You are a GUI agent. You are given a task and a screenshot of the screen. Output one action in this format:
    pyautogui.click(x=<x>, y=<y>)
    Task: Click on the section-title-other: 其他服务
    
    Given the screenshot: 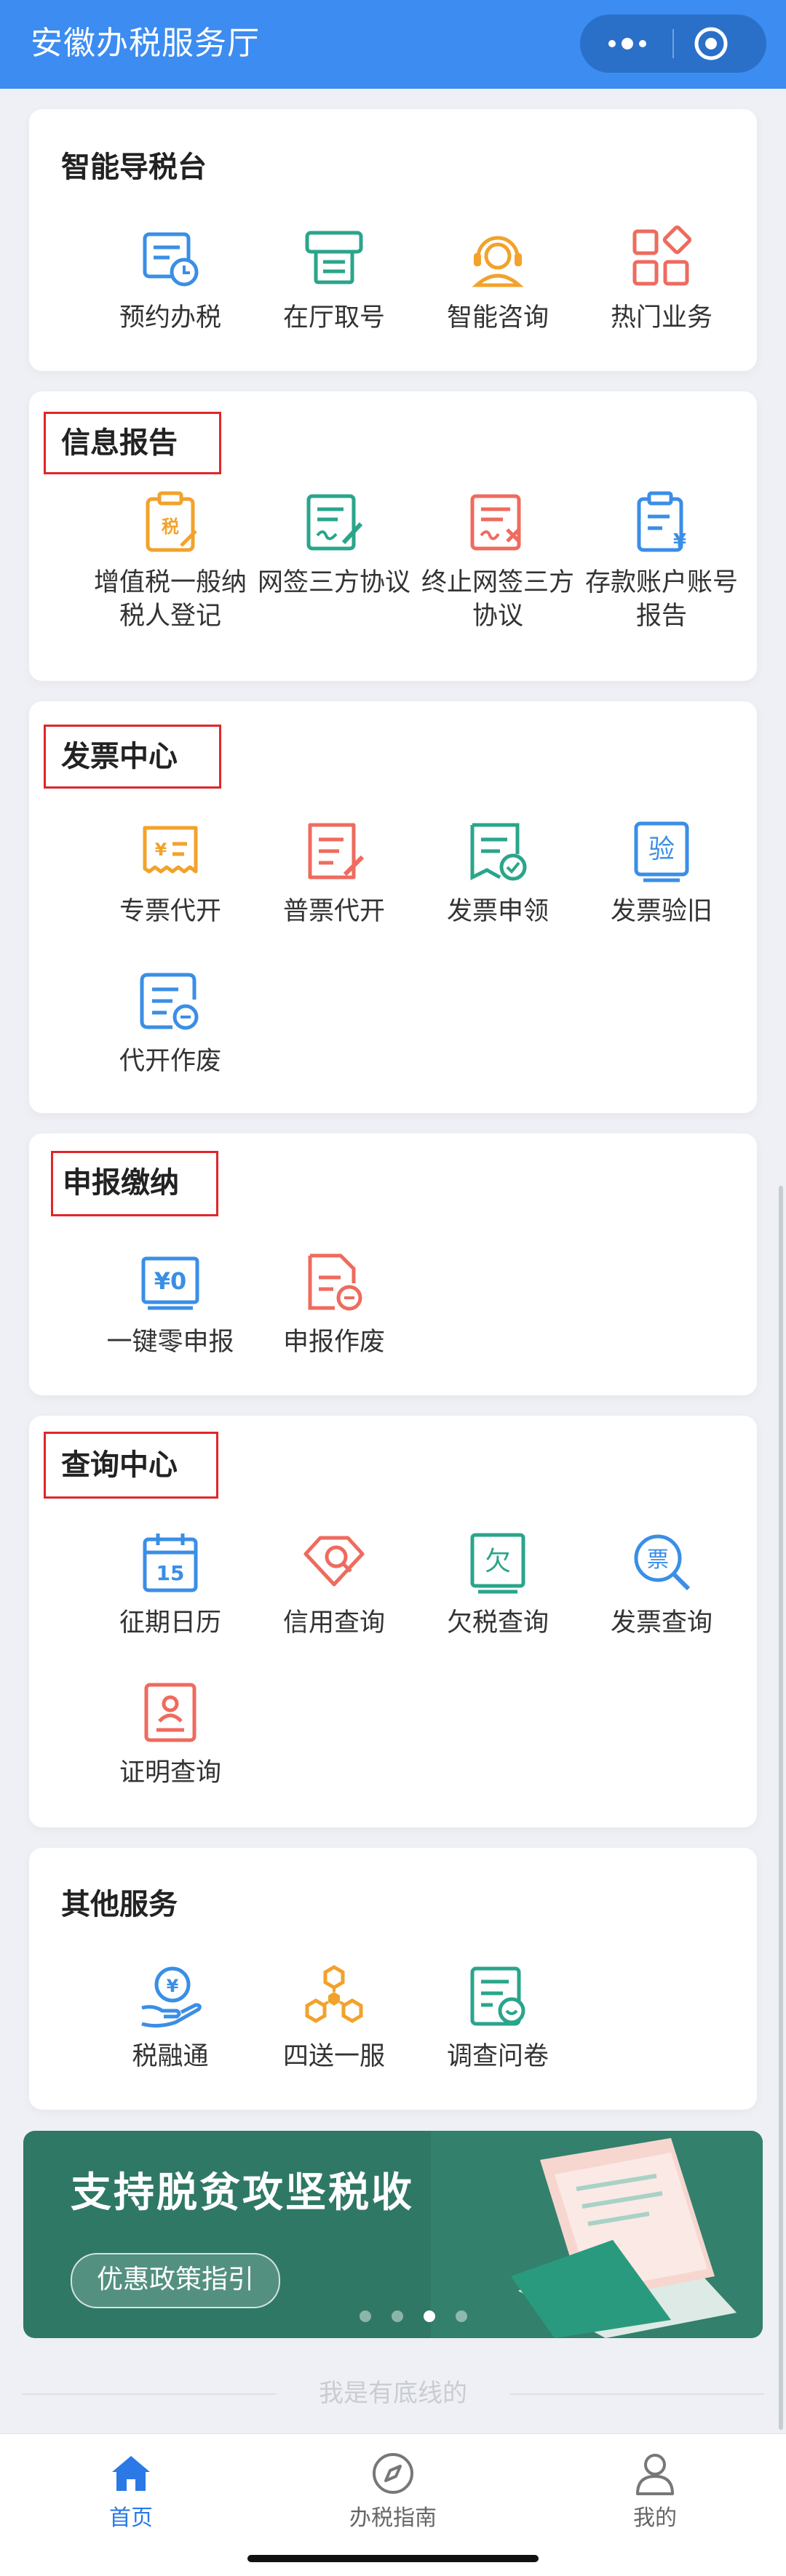 What is the action you would take?
    pyautogui.click(x=119, y=1904)
    